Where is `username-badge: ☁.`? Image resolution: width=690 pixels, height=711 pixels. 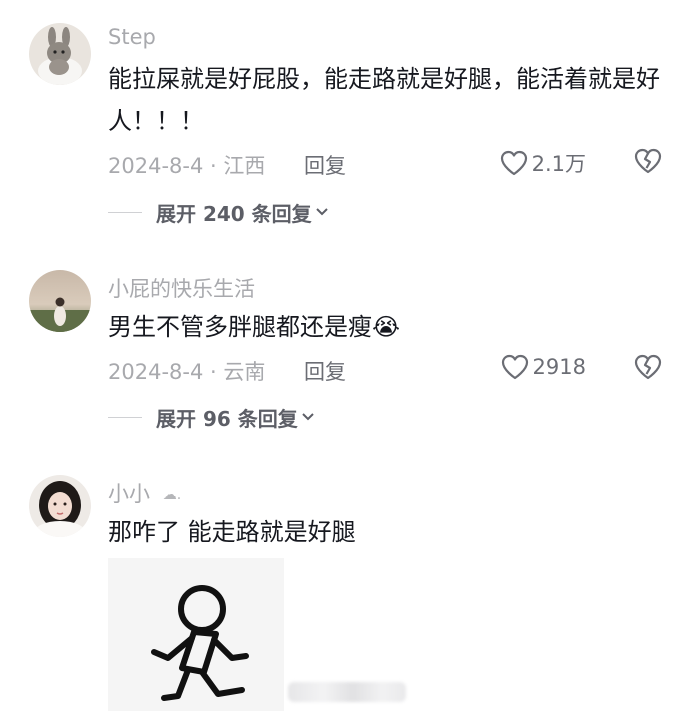 username-badge: ☁. is located at coordinates (172, 495).